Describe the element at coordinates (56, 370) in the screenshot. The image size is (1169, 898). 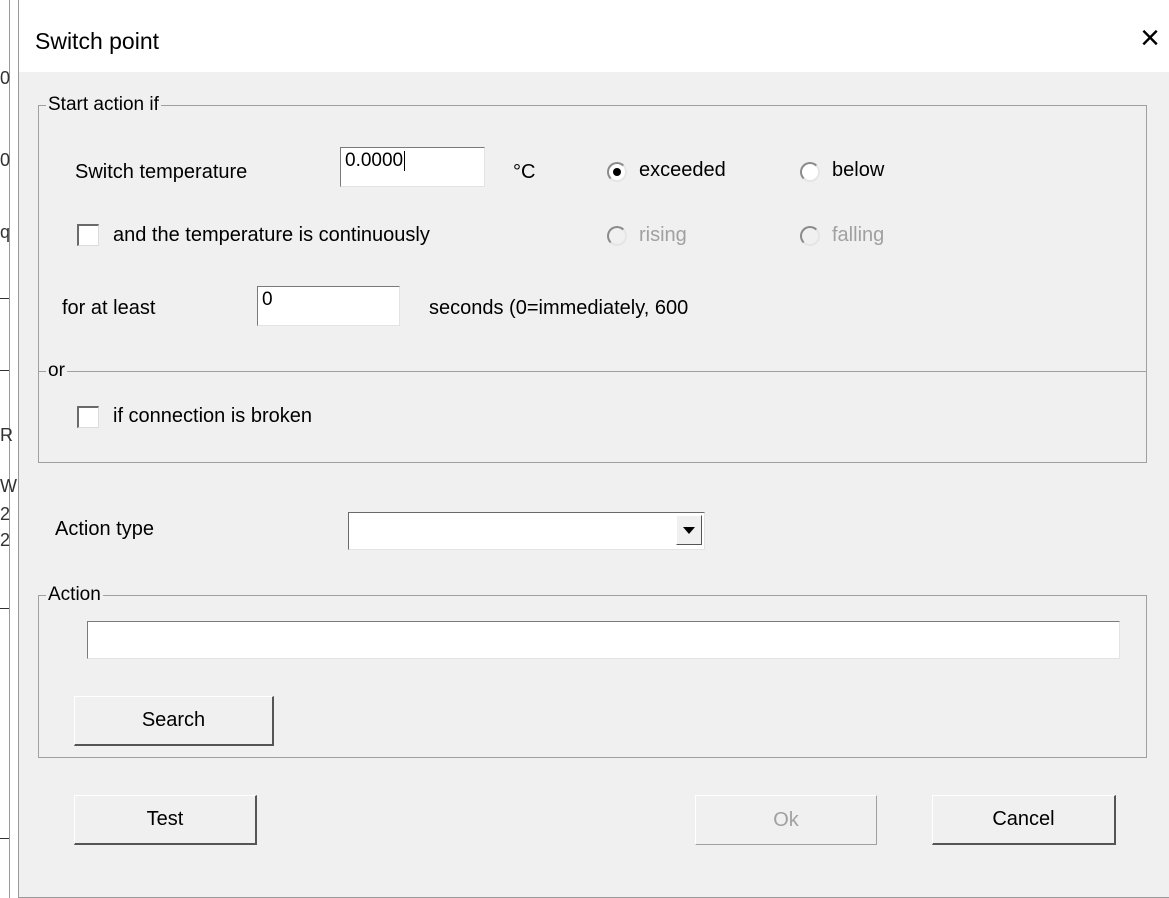
I see `or-legend: or` at that location.